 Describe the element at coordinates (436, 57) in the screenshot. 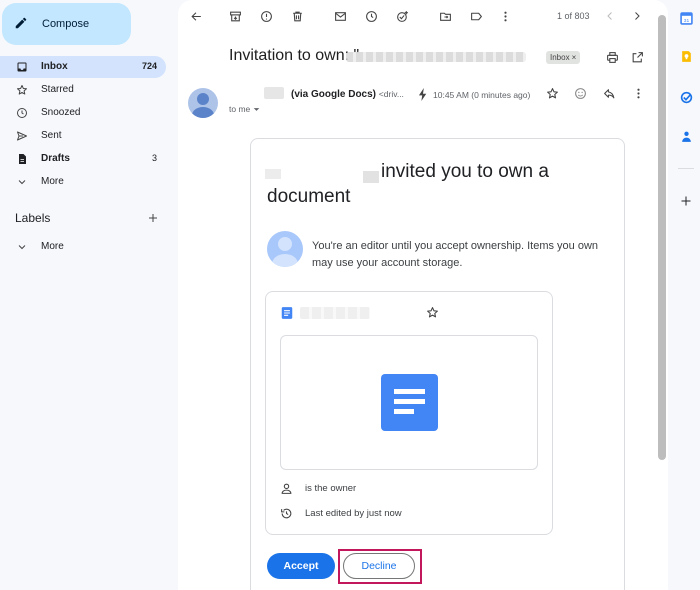

I see `redacted-document-name` at that location.